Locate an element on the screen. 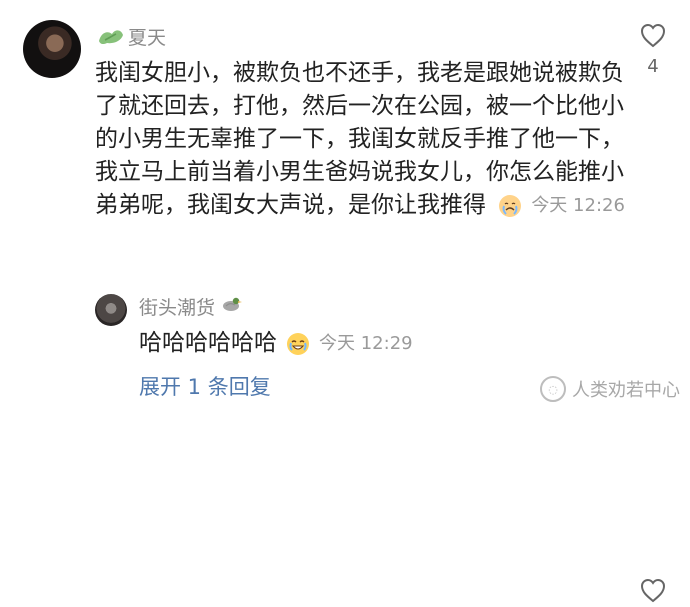 Image resolution: width=690 pixels, height=607 pixels. reply-body: 哈哈哈哈哈哈 is located at coordinates (208, 343).